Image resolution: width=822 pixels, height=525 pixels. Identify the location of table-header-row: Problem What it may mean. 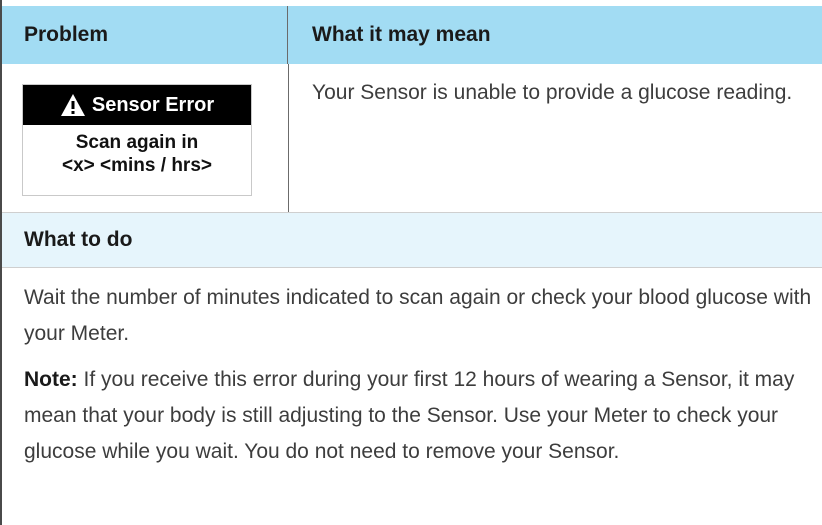
(412, 35).